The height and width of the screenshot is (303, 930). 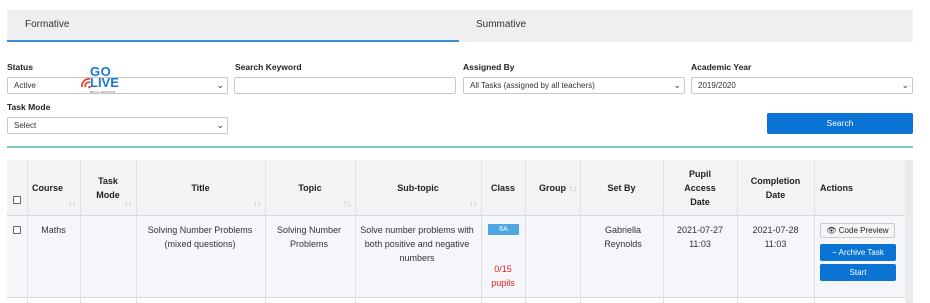 I want to click on code-preview-button: 👁 Code Preview, so click(x=857, y=230).